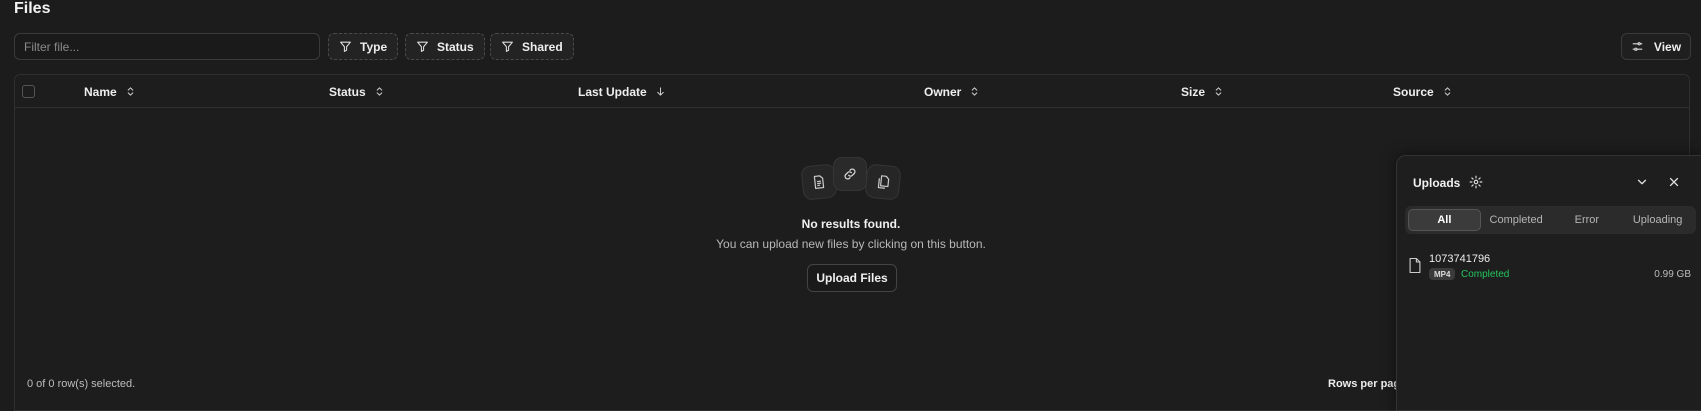 The image size is (1701, 411). I want to click on column-header-name: Name, so click(110, 91).